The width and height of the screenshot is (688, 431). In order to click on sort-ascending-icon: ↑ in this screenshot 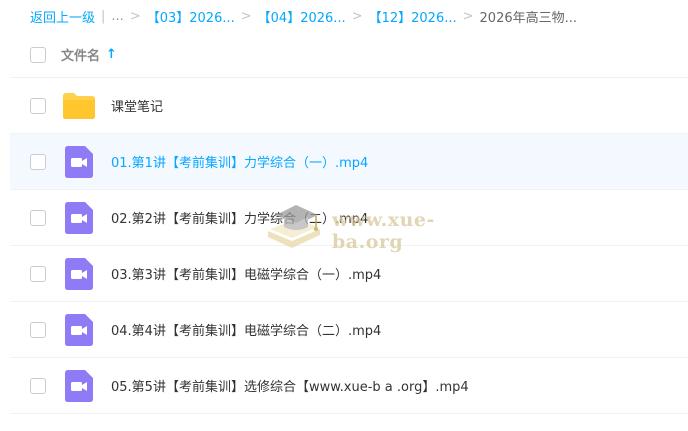, I will do `click(111, 54)`.